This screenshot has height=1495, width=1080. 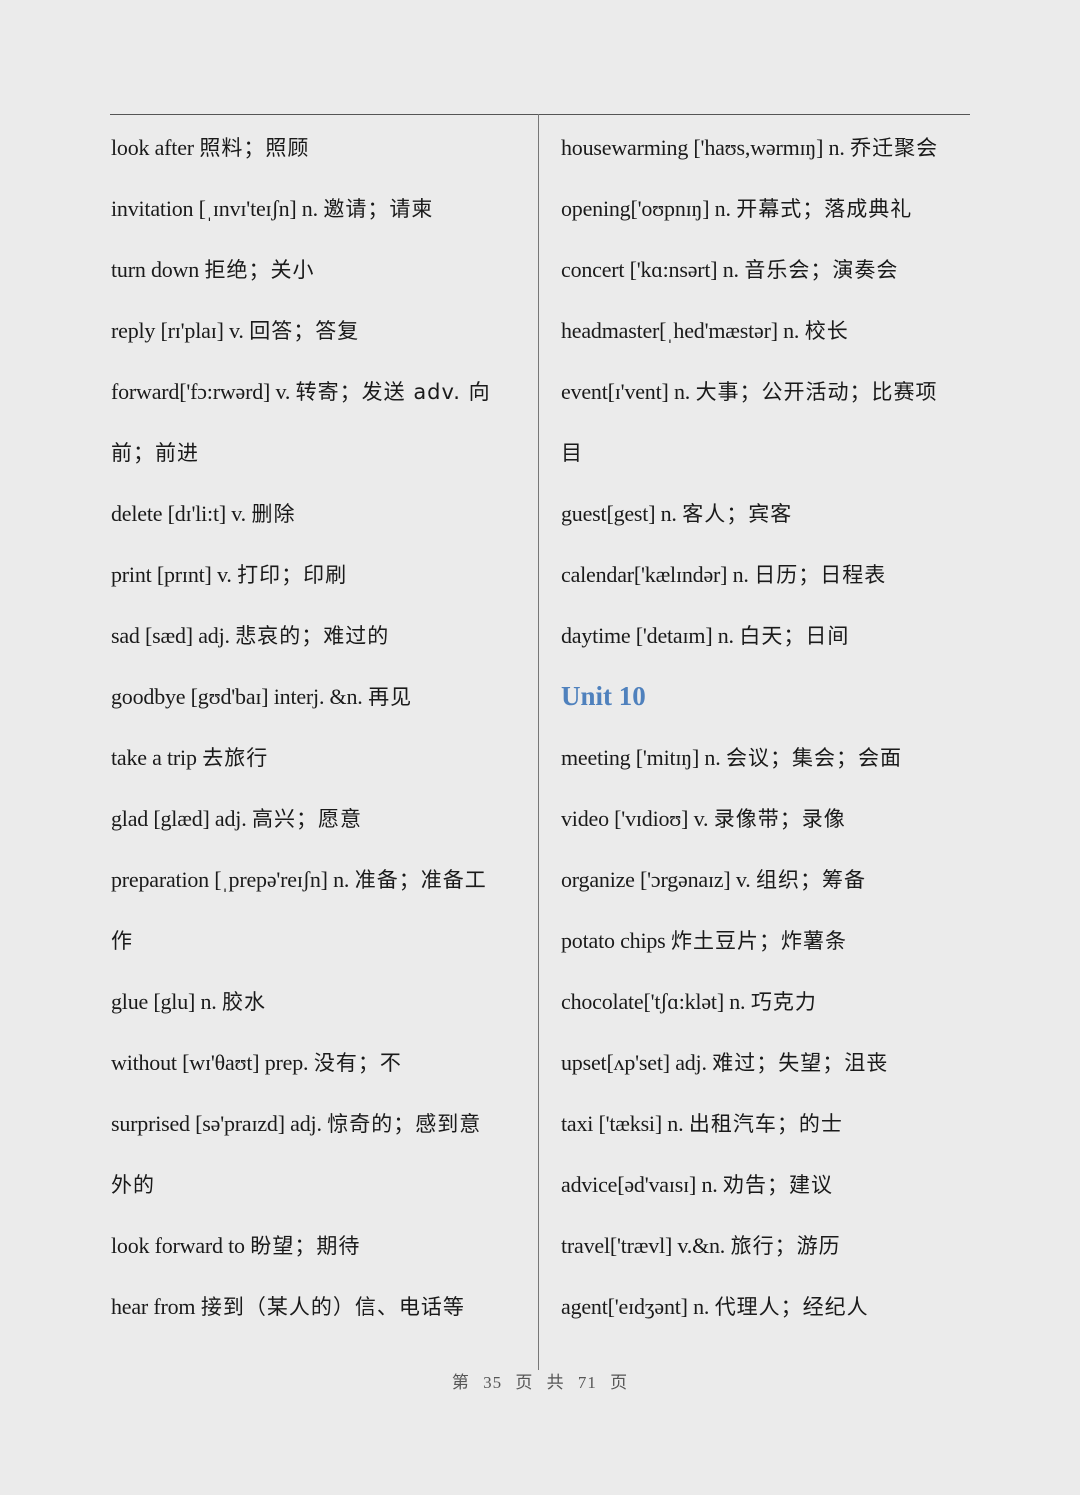 What do you see at coordinates (703, 147) in the screenshot?
I see `vocab-word: housewarming ['haʊs,wərmɪŋ] n.` at bounding box center [703, 147].